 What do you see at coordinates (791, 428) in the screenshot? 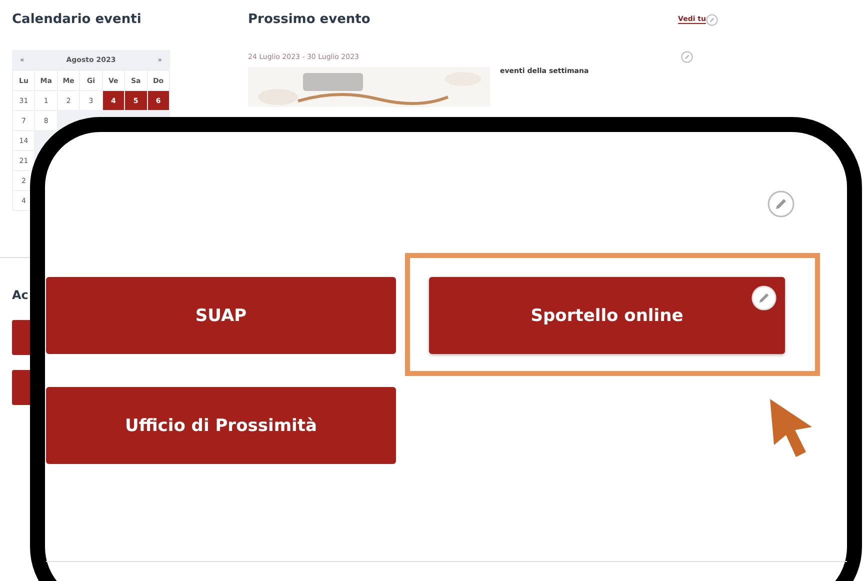
I see `cursor-arrow-icon` at bounding box center [791, 428].